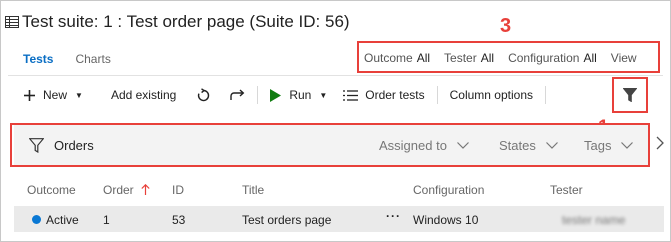  I want to click on chevron-right-icon, so click(660, 143).